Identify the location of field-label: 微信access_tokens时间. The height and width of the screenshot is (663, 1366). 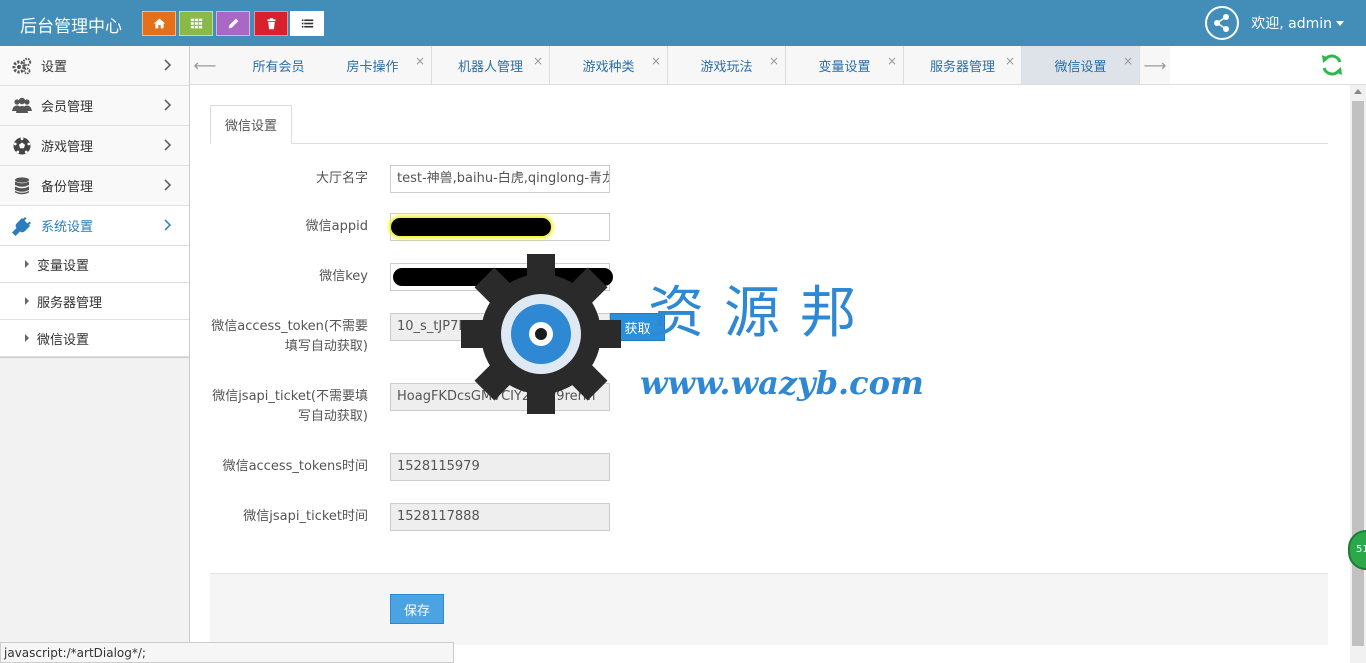
(295, 466).